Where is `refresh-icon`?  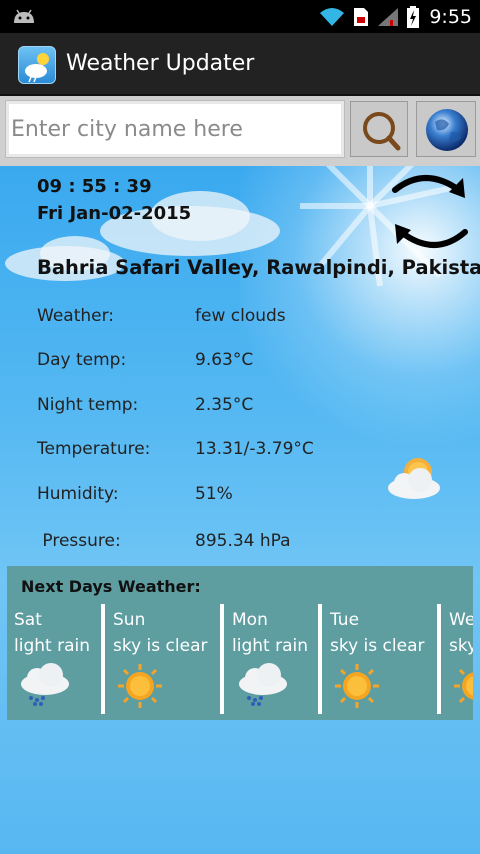 refresh-icon is located at coordinates (430, 213).